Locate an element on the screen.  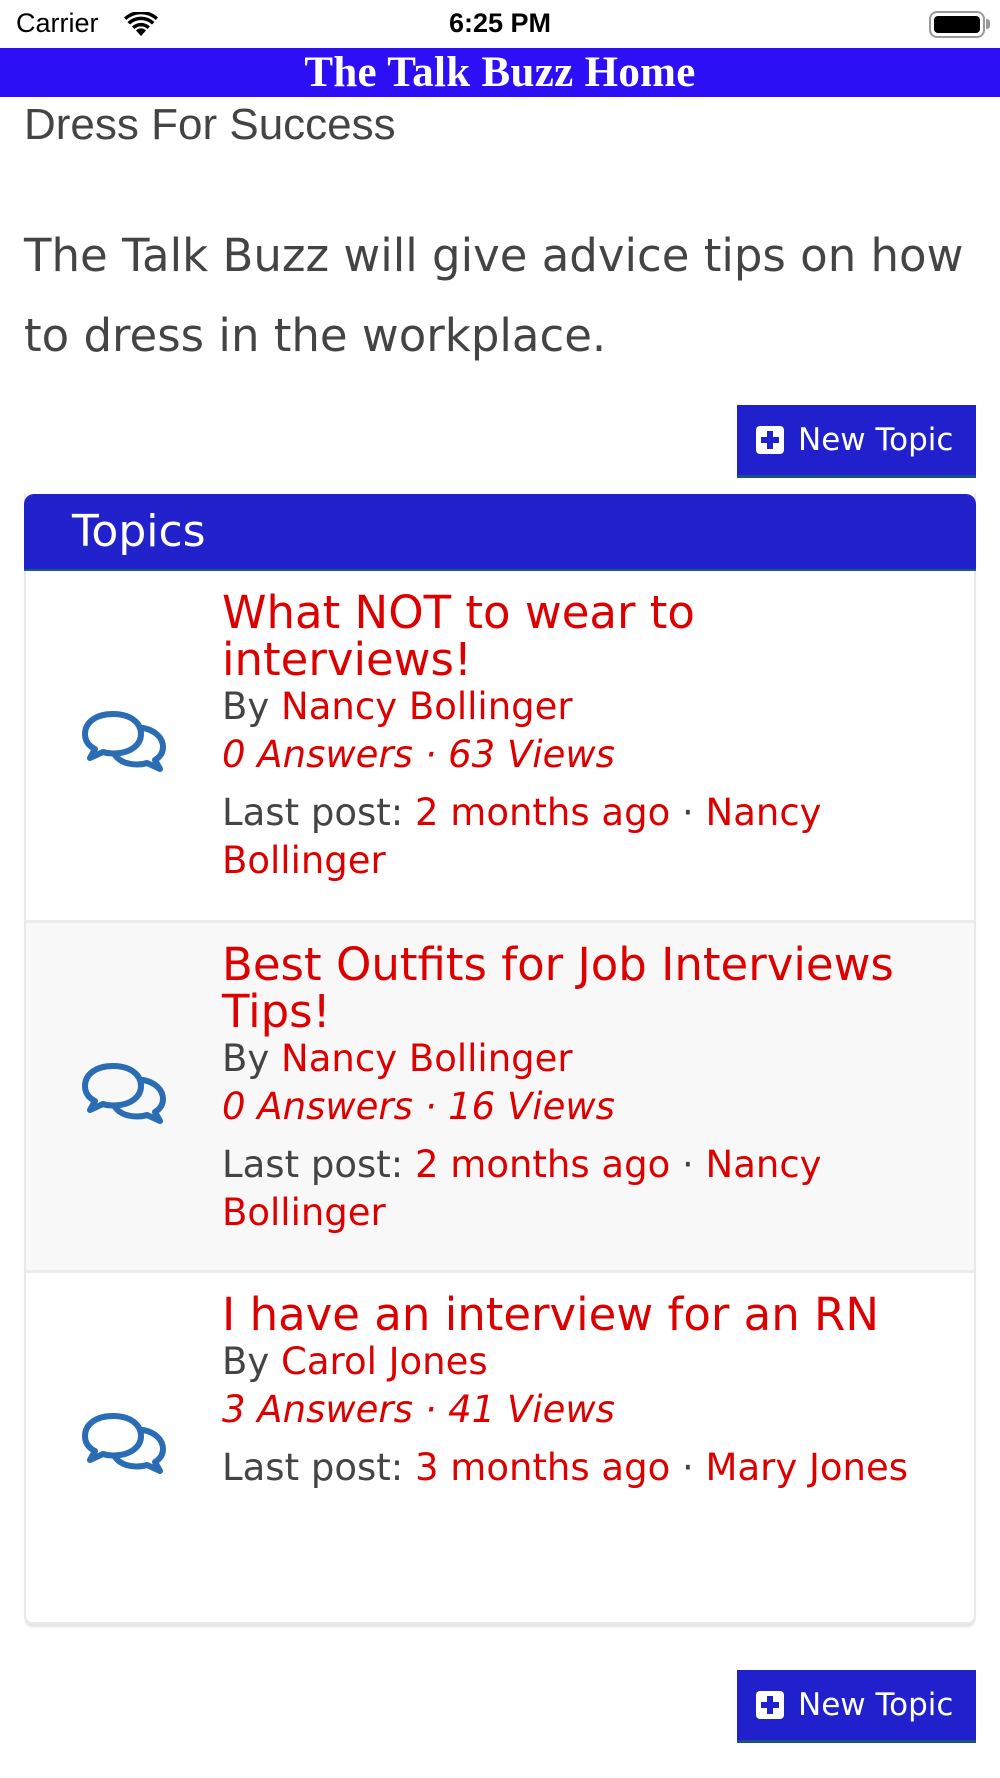
battery-nub is located at coordinates (988, 24).